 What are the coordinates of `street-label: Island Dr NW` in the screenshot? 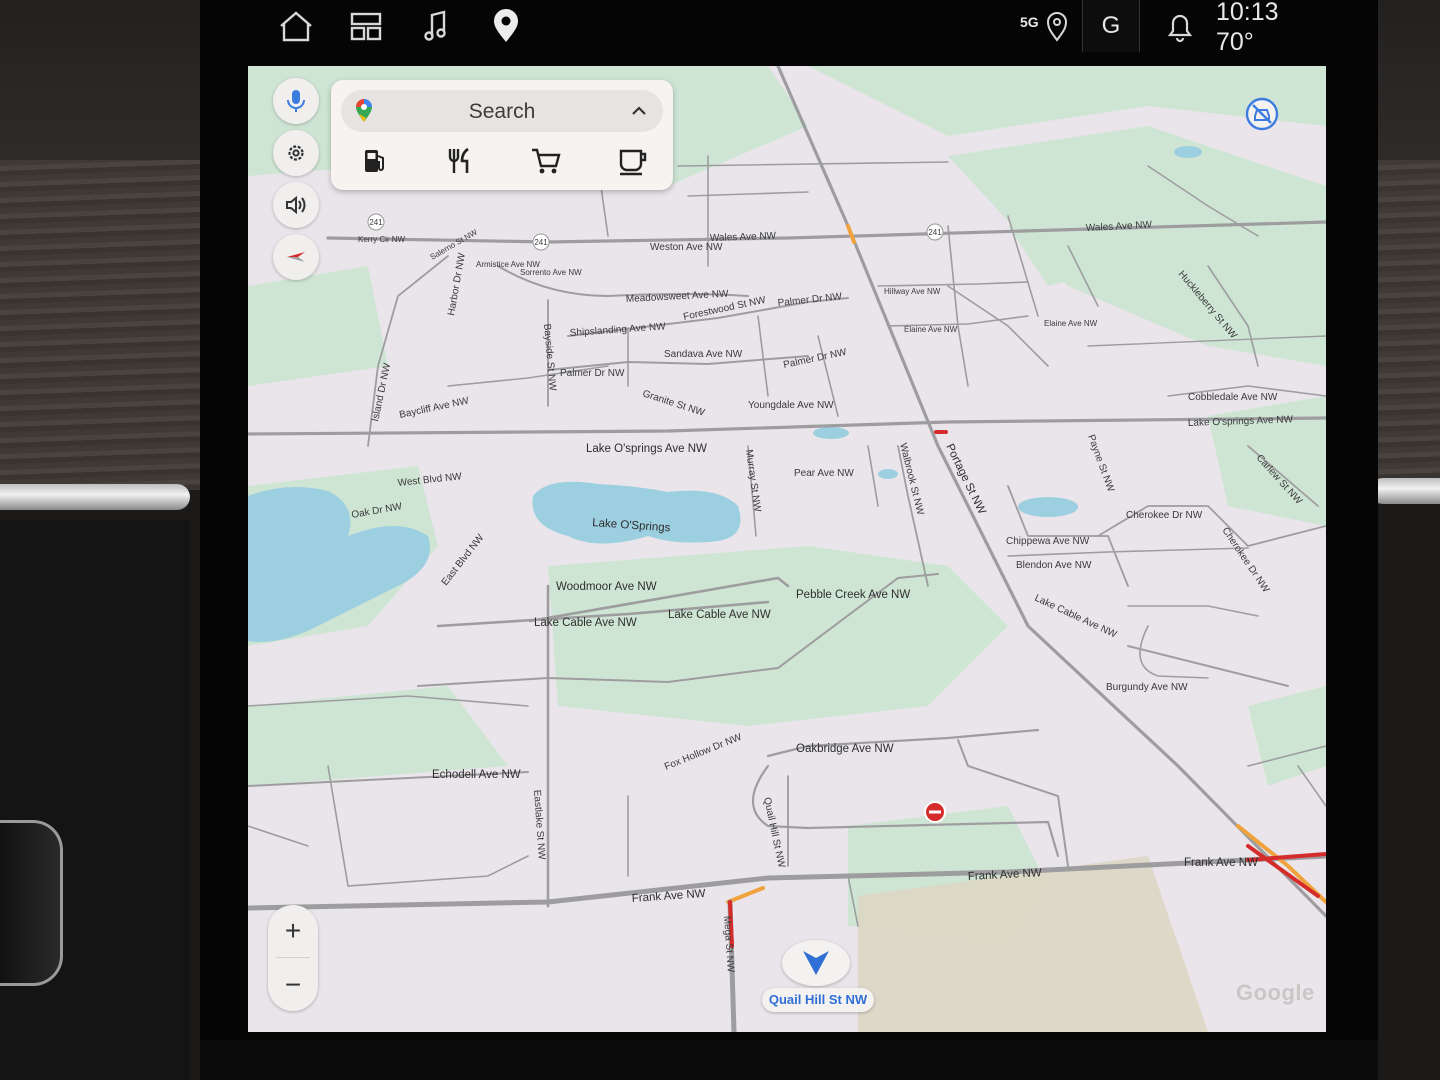 It's located at (381, 392).